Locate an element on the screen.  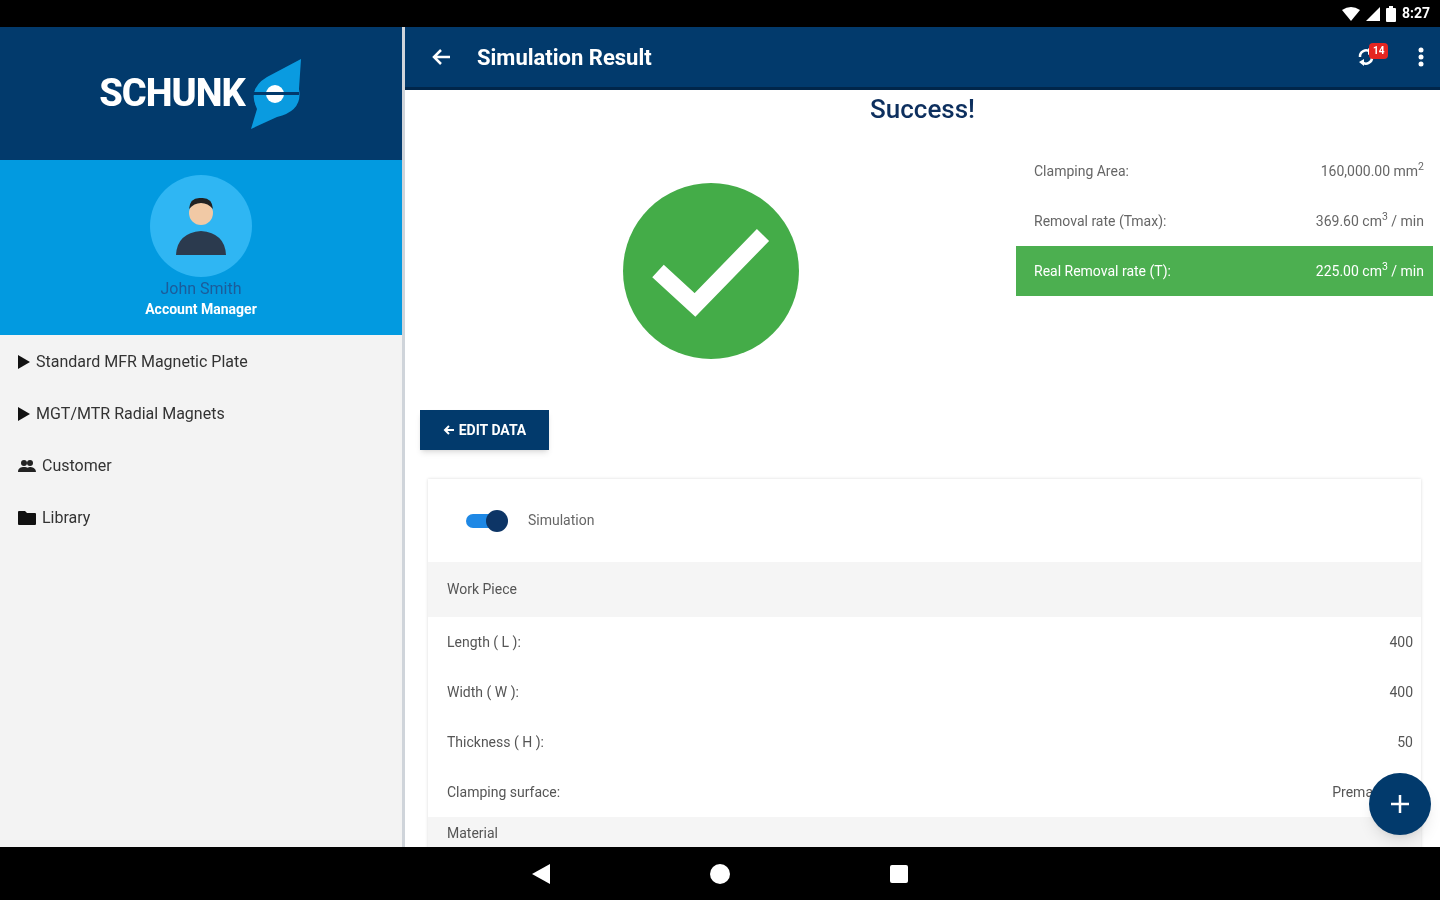
recents-icon is located at coordinates (899, 873).